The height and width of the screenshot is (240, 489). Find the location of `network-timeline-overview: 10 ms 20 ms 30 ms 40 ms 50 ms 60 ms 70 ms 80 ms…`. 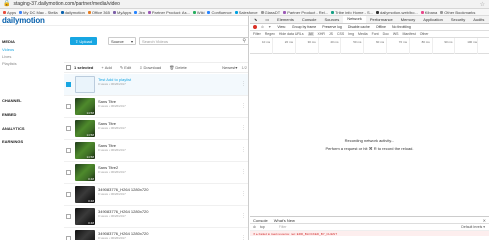

network-timeline-overview: 10 ms 20 ms 30 ms 40 ms 50 ms 60 ms 70 ms 80 ms… is located at coordinates (369, 46).